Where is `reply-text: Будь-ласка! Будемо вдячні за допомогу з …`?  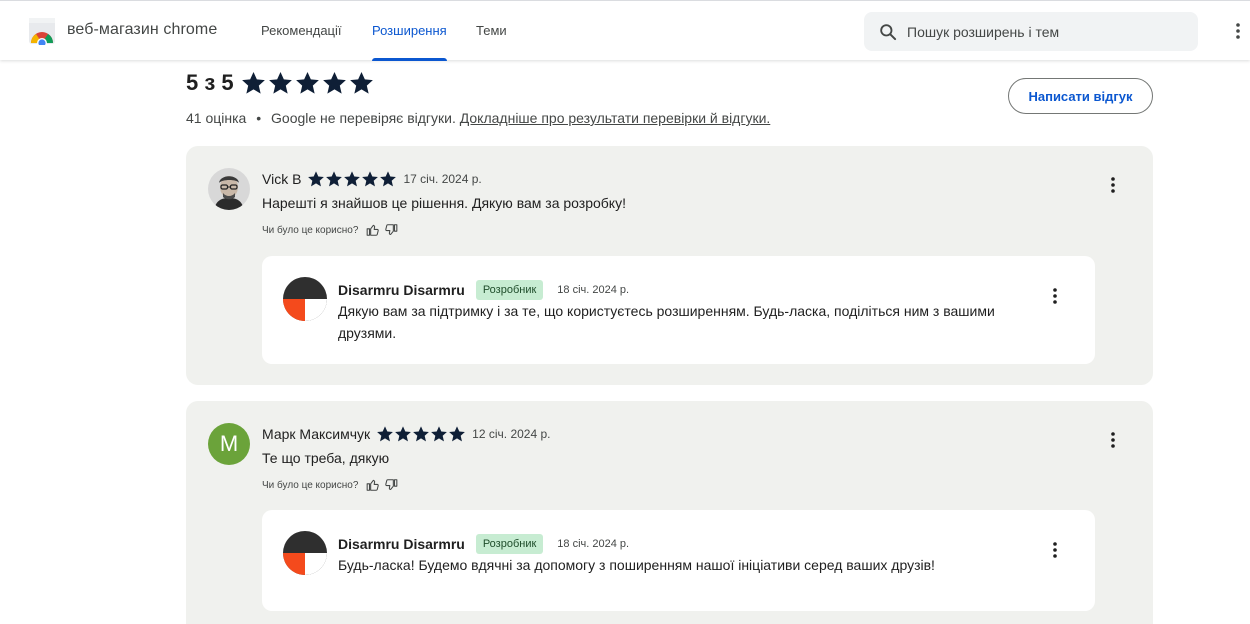 reply-text: Будь-ласка! Будемо вдячні за допомогу з … is located at coordinates (636, 565).